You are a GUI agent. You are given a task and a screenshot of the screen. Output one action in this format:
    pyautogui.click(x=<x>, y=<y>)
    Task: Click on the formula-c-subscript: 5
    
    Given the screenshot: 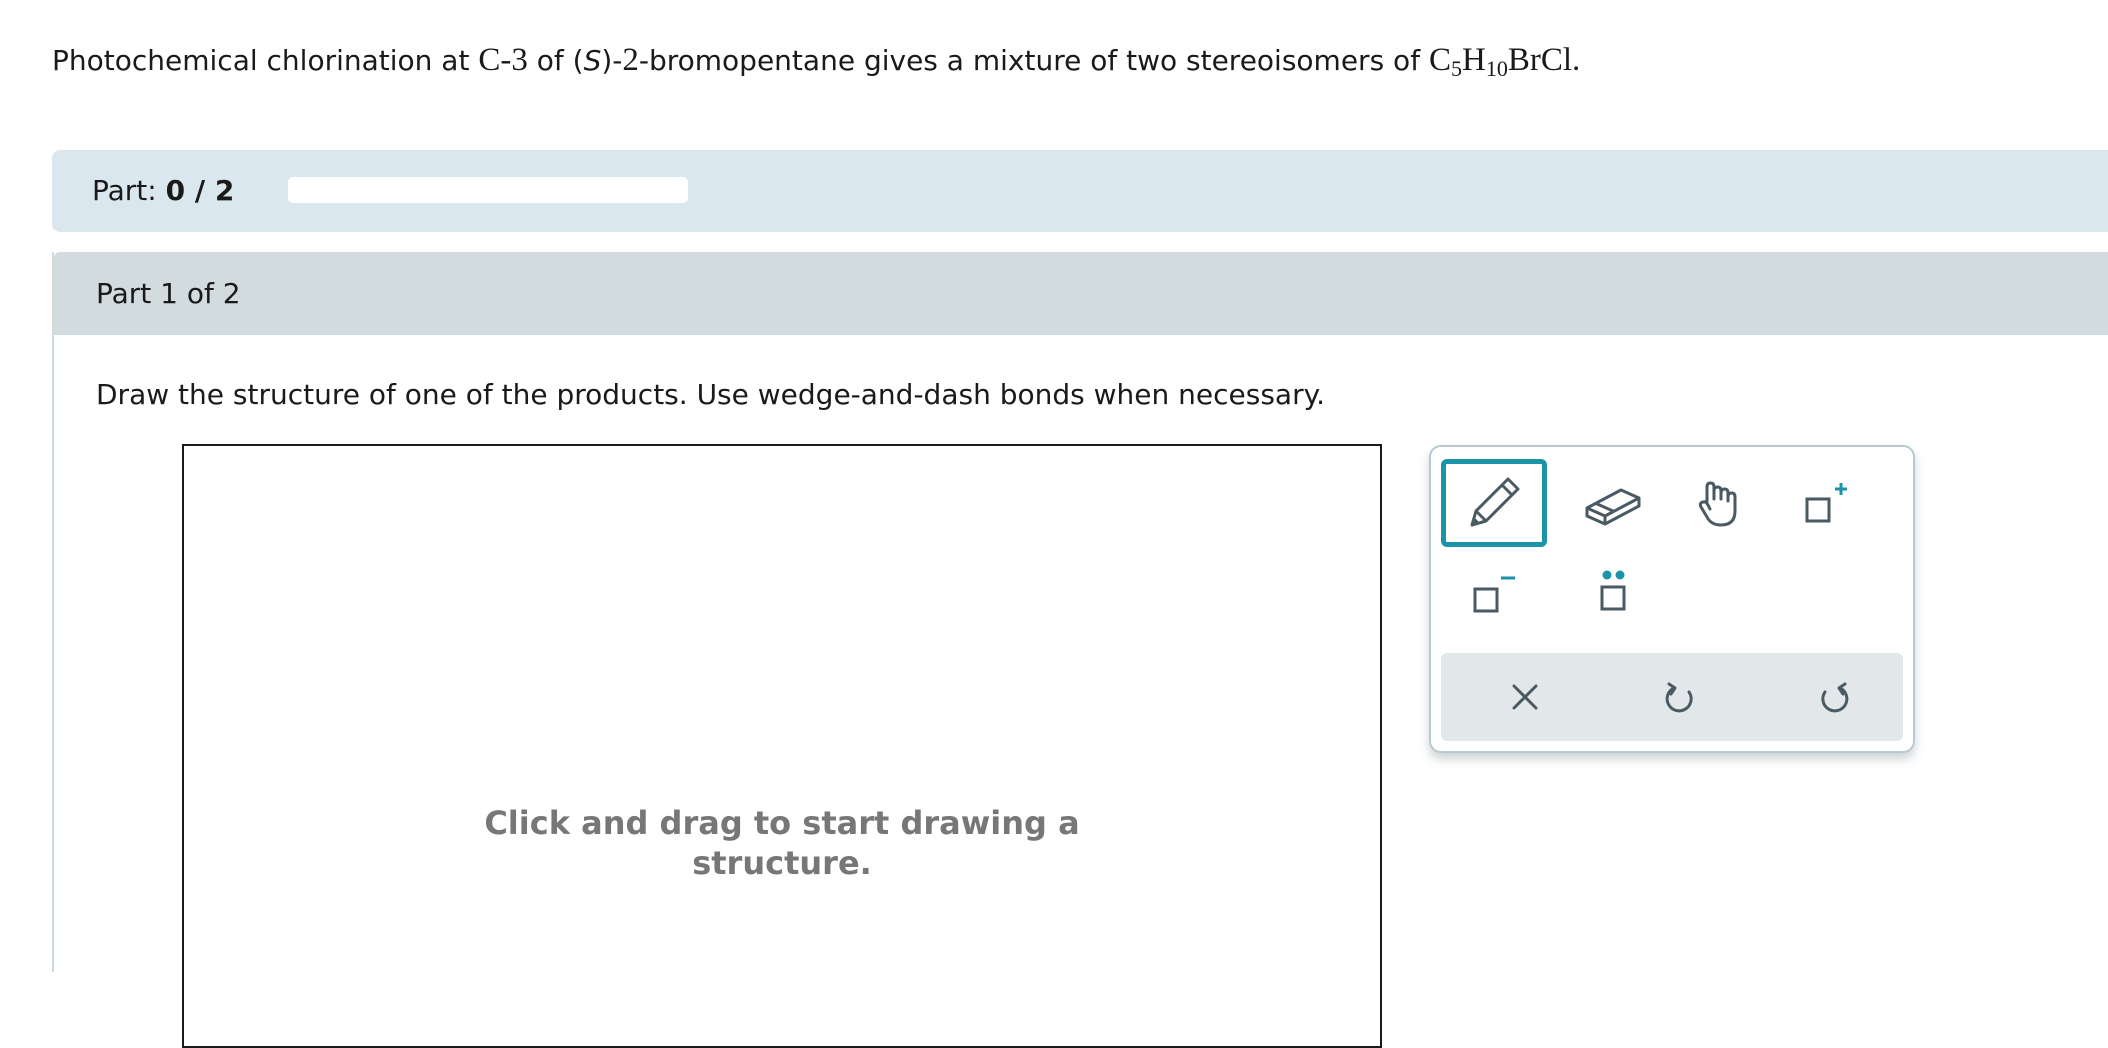 What is the action you would take?
    pyautogui.click(x=1456, y=68)
    